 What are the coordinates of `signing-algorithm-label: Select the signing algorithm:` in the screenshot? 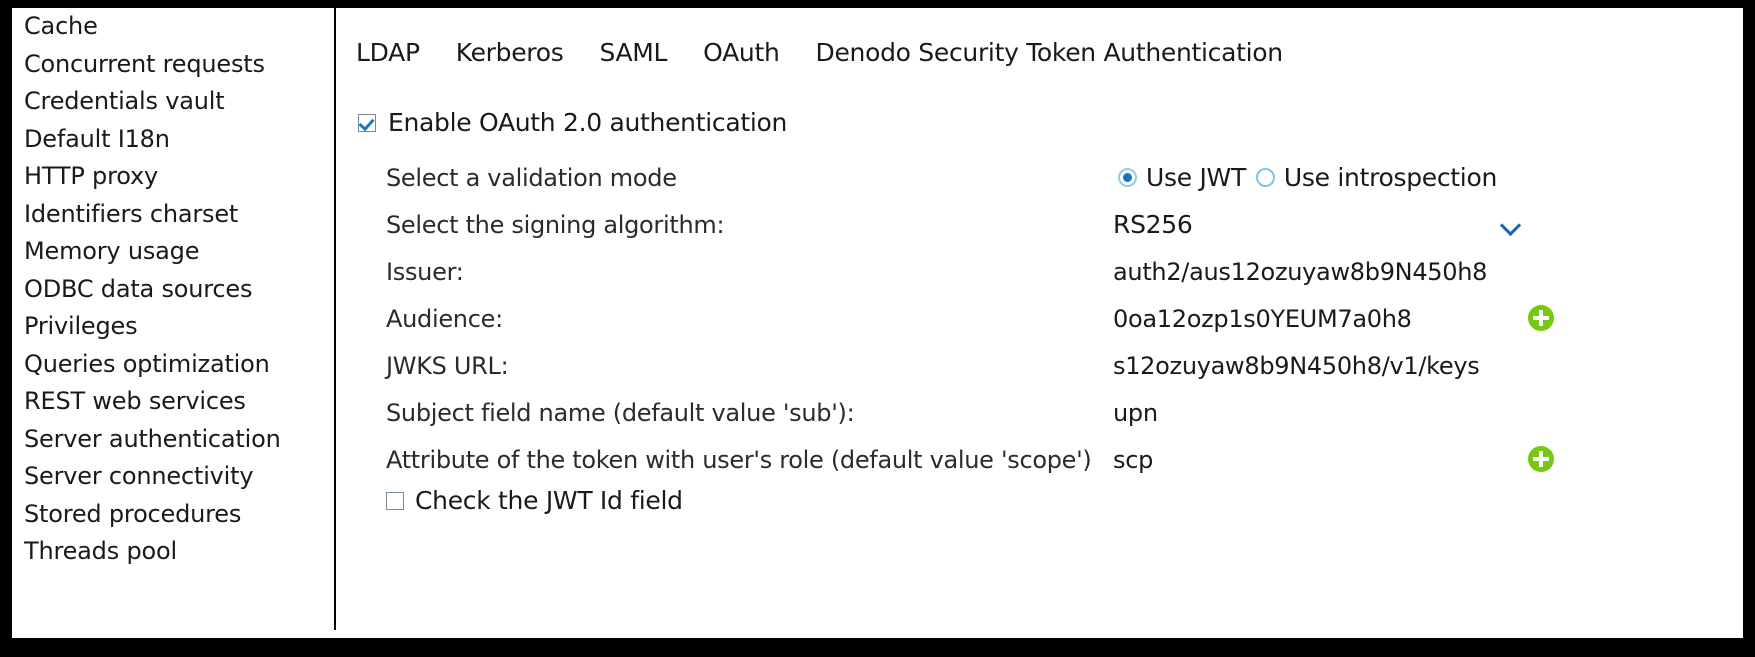 It's located at (555, 224).